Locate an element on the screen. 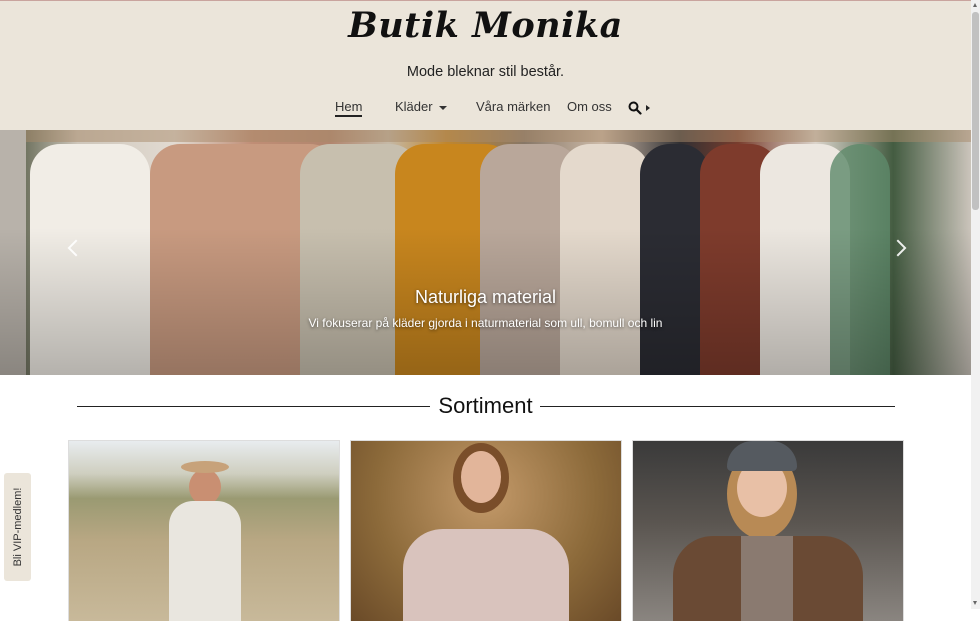 This screenshot has height=621, width=980. search-button is located at coordinates (640, 108).